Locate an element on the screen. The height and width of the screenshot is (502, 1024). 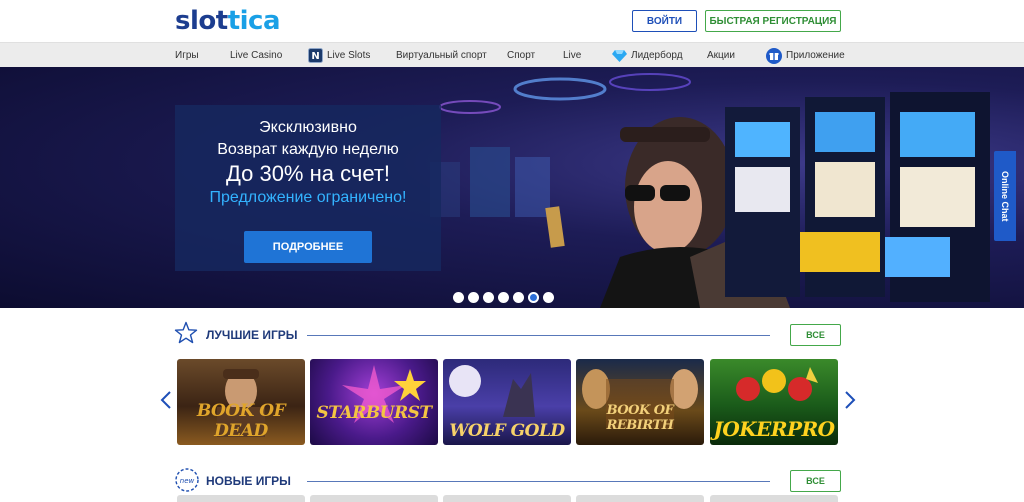
new-games-carousel is located at coordinates (508, 498).